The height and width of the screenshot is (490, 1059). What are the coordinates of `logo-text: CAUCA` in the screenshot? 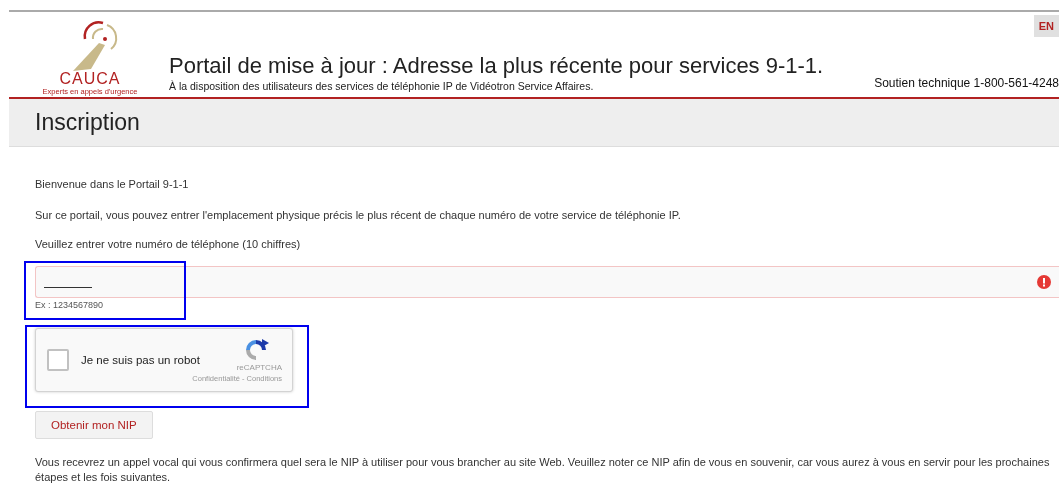 It's located at (90, 79).